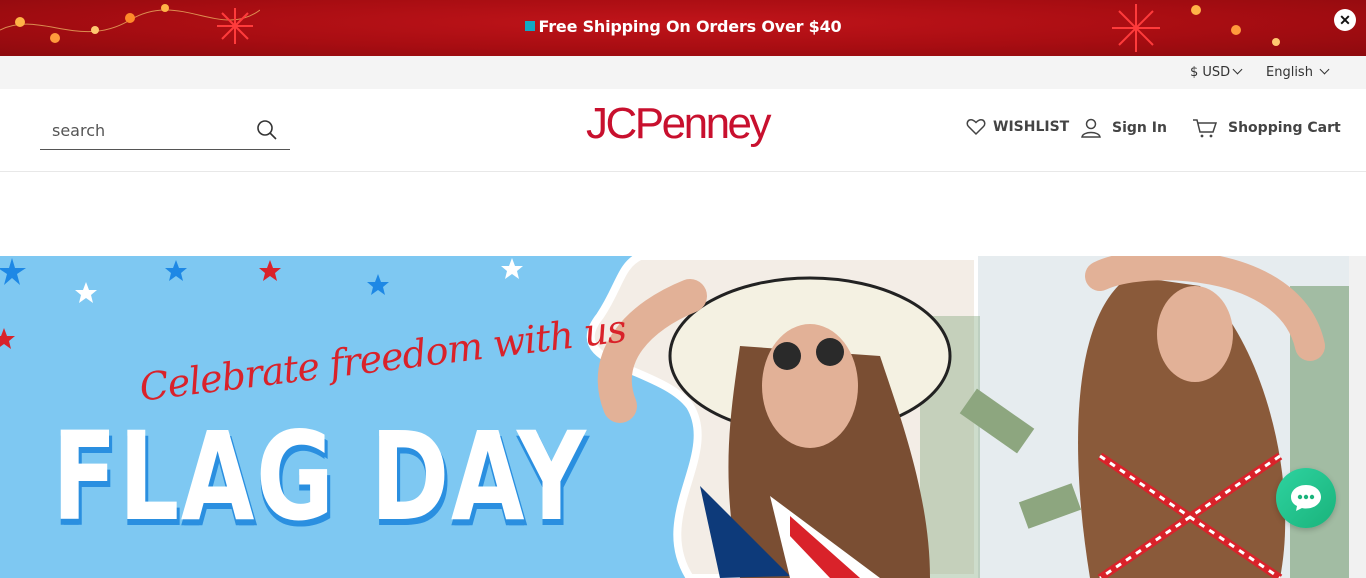 This screenshot has width=1366, height=578. I want to click on signin-link: Sign In, so click(1123, 128).